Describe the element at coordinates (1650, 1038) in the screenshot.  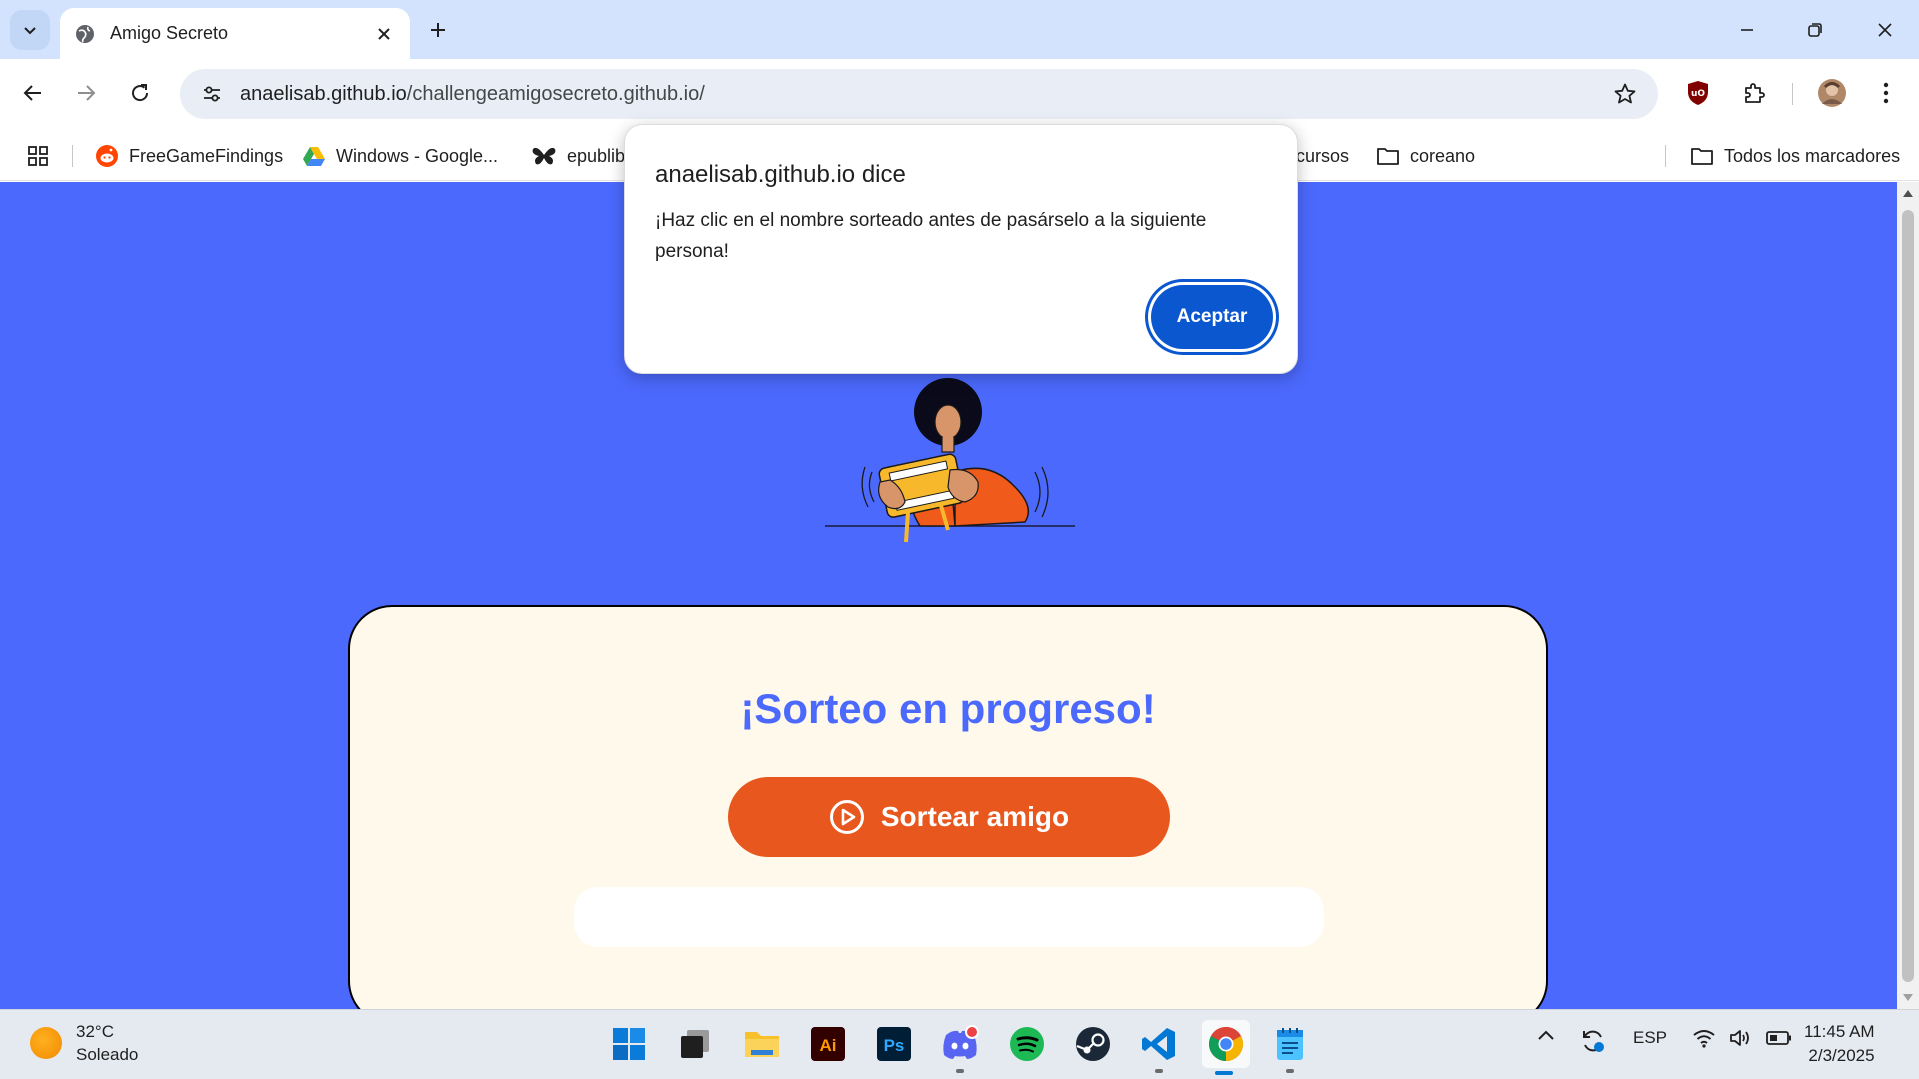
I see `tray-language: ESP` at that location.